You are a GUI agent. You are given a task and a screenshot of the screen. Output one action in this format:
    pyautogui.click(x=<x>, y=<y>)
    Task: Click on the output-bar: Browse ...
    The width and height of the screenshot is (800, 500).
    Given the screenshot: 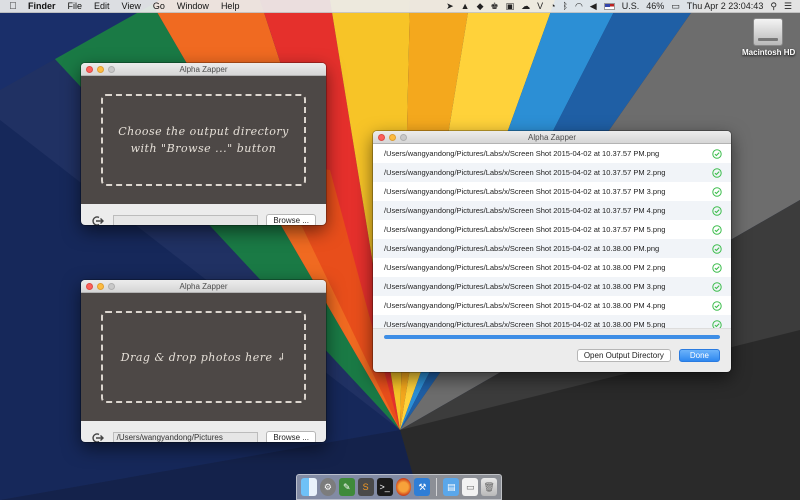 What is the action you would take?
    pyautogui.click(x=203, y=214)
    